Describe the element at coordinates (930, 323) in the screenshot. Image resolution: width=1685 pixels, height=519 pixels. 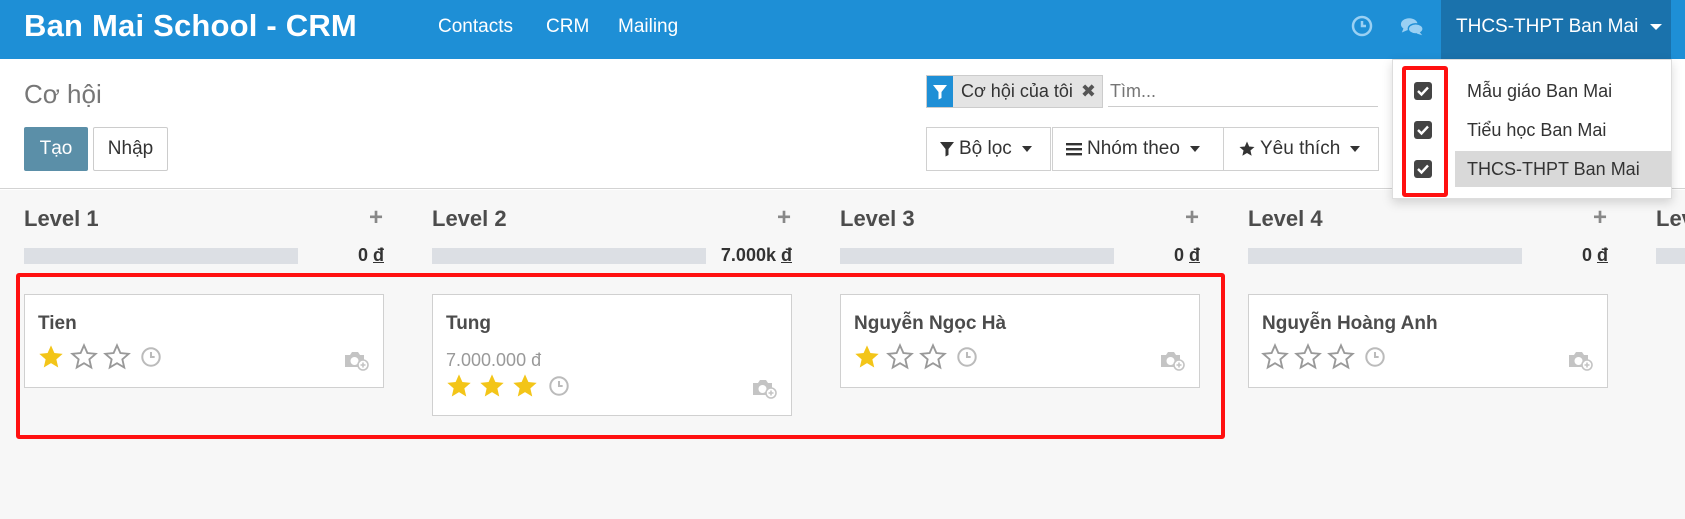
I see `card-name: Nguyễn Ngọc Hà` at that location.